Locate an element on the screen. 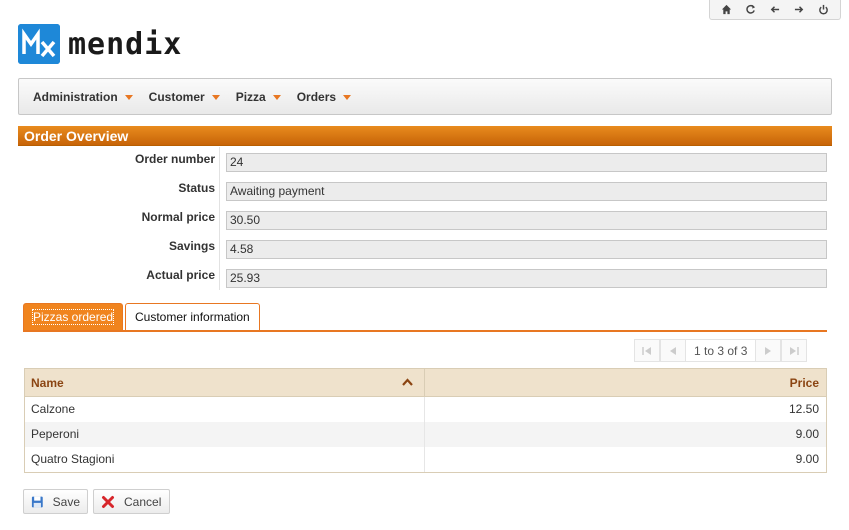  power-icon is located at coordinates (824, 9).